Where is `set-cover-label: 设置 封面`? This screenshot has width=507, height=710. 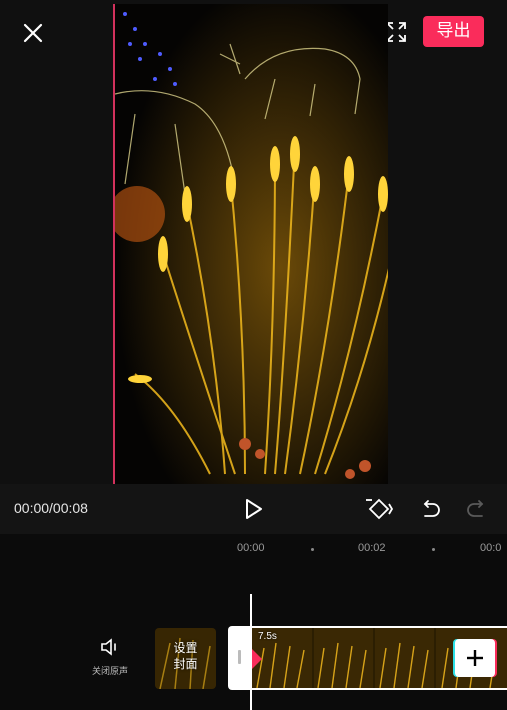 set-cover-label: 设置 封面 is located at coordinates (185, 656).